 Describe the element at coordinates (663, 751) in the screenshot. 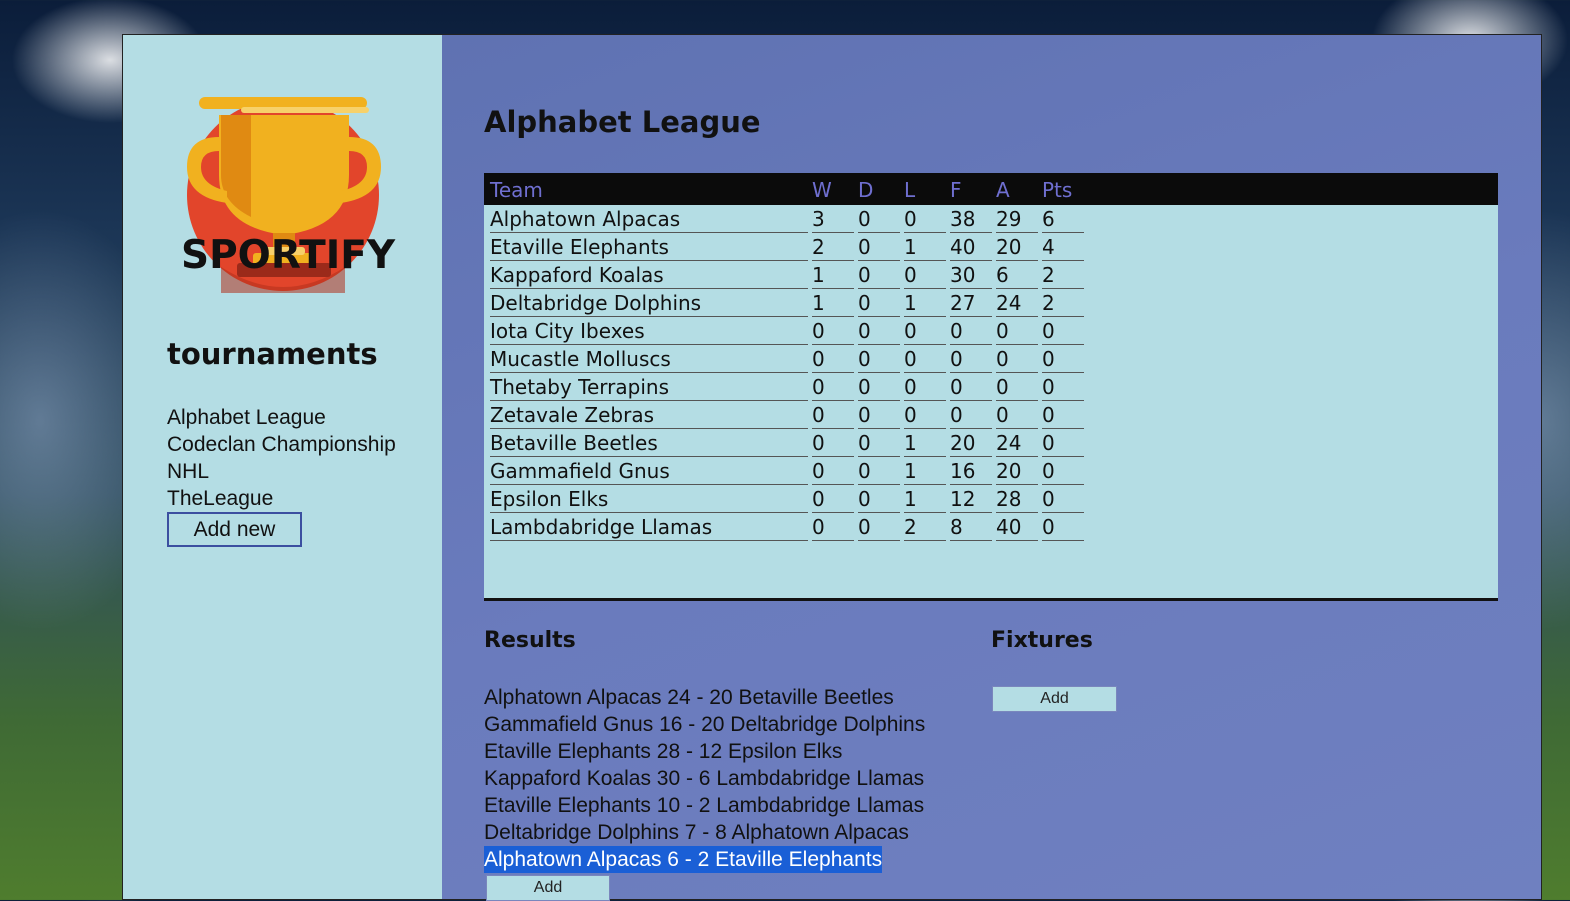

I see `result-item: Etaville Elephants 28 - 12 Epsilon Elks` at that location.